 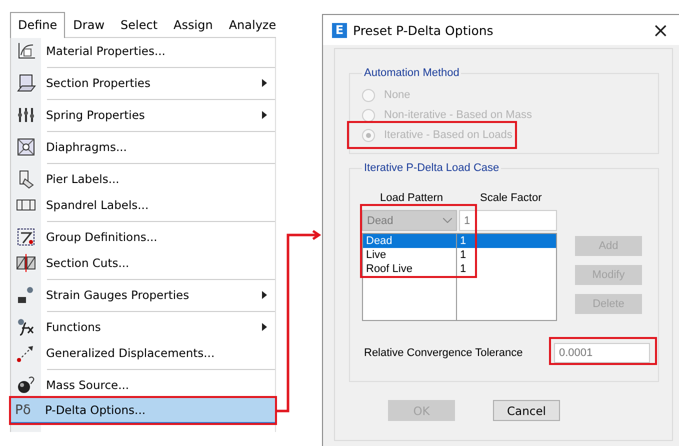 What do you see at coordinates (139, 24) in the screenshot?
I see `menu-tab: Select` at bounding box center [139, 24].